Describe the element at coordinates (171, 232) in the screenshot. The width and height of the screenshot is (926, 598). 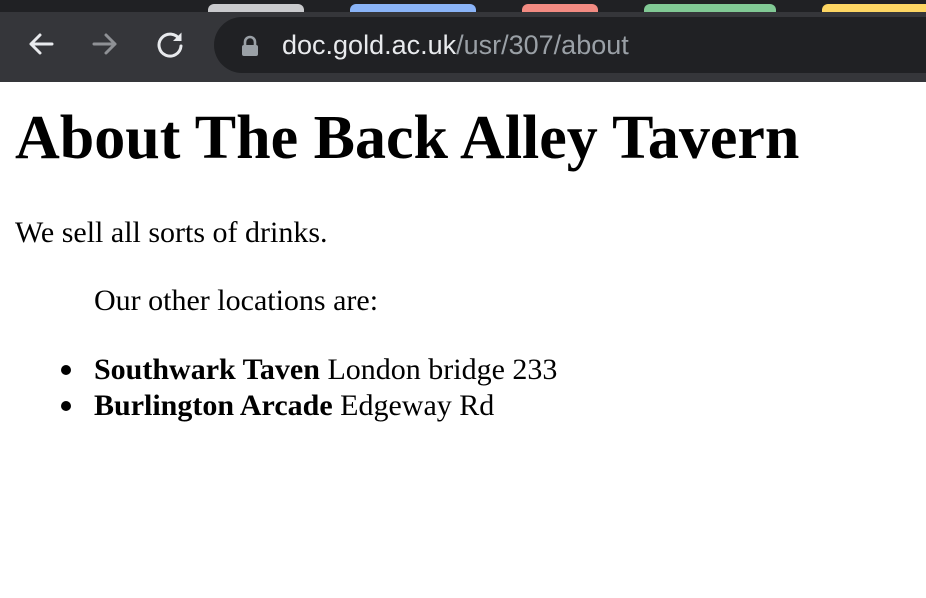
I see `intro-text: We sell all sorts of drinks.` at that location.